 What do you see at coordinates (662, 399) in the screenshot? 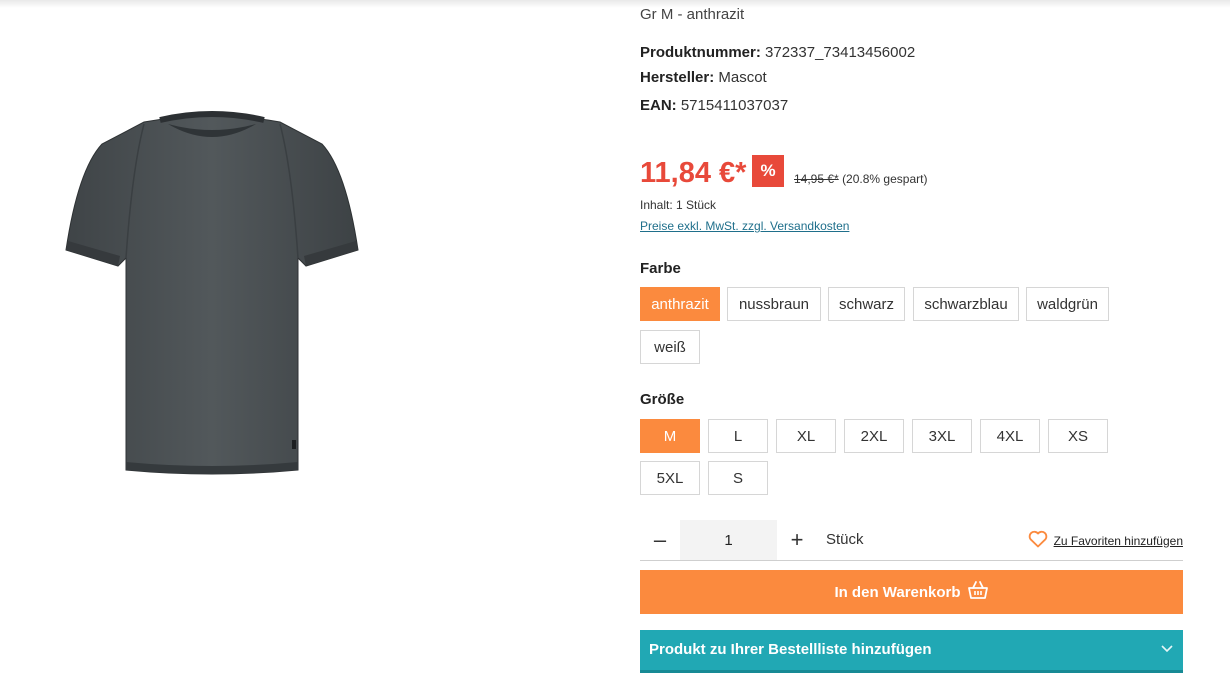
I see `size-label: Größe` at bounding box center [662, 399].